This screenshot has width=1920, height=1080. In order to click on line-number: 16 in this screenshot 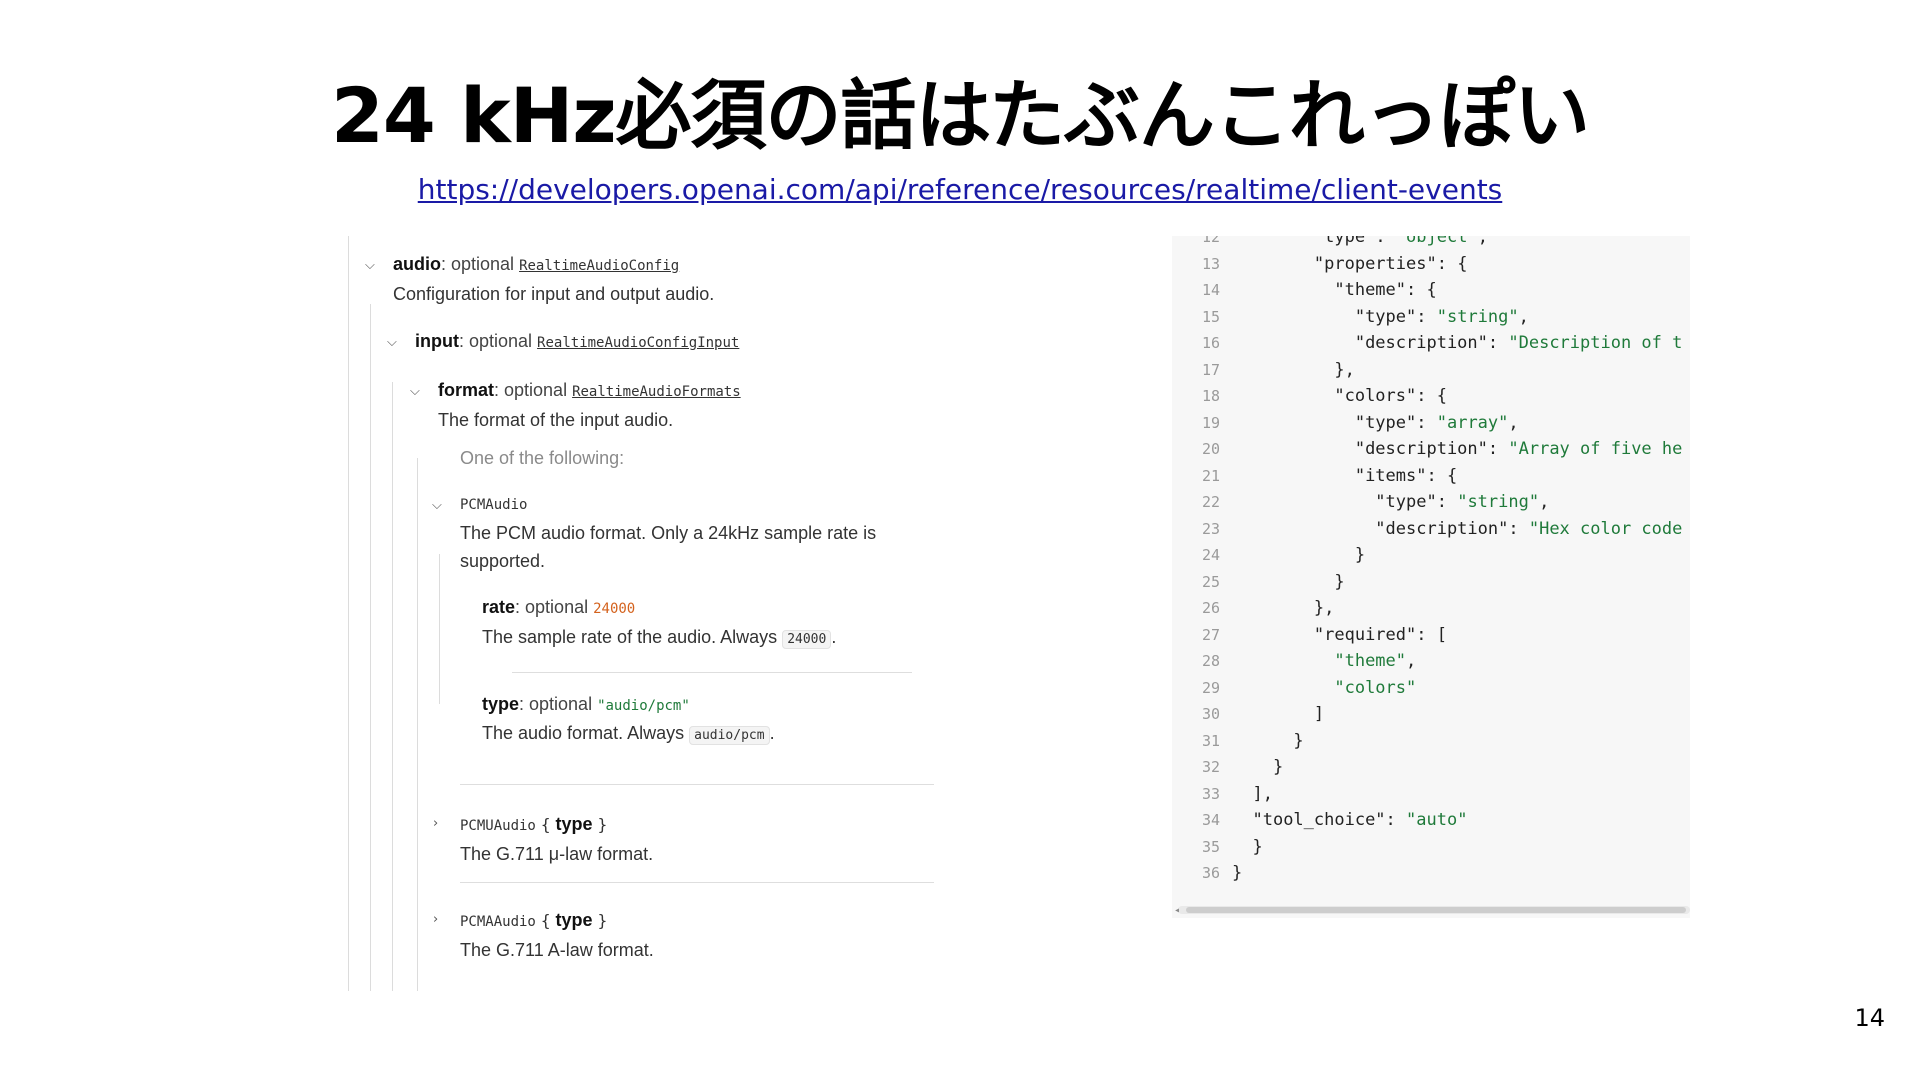, I will do `click(1210, 343)`.